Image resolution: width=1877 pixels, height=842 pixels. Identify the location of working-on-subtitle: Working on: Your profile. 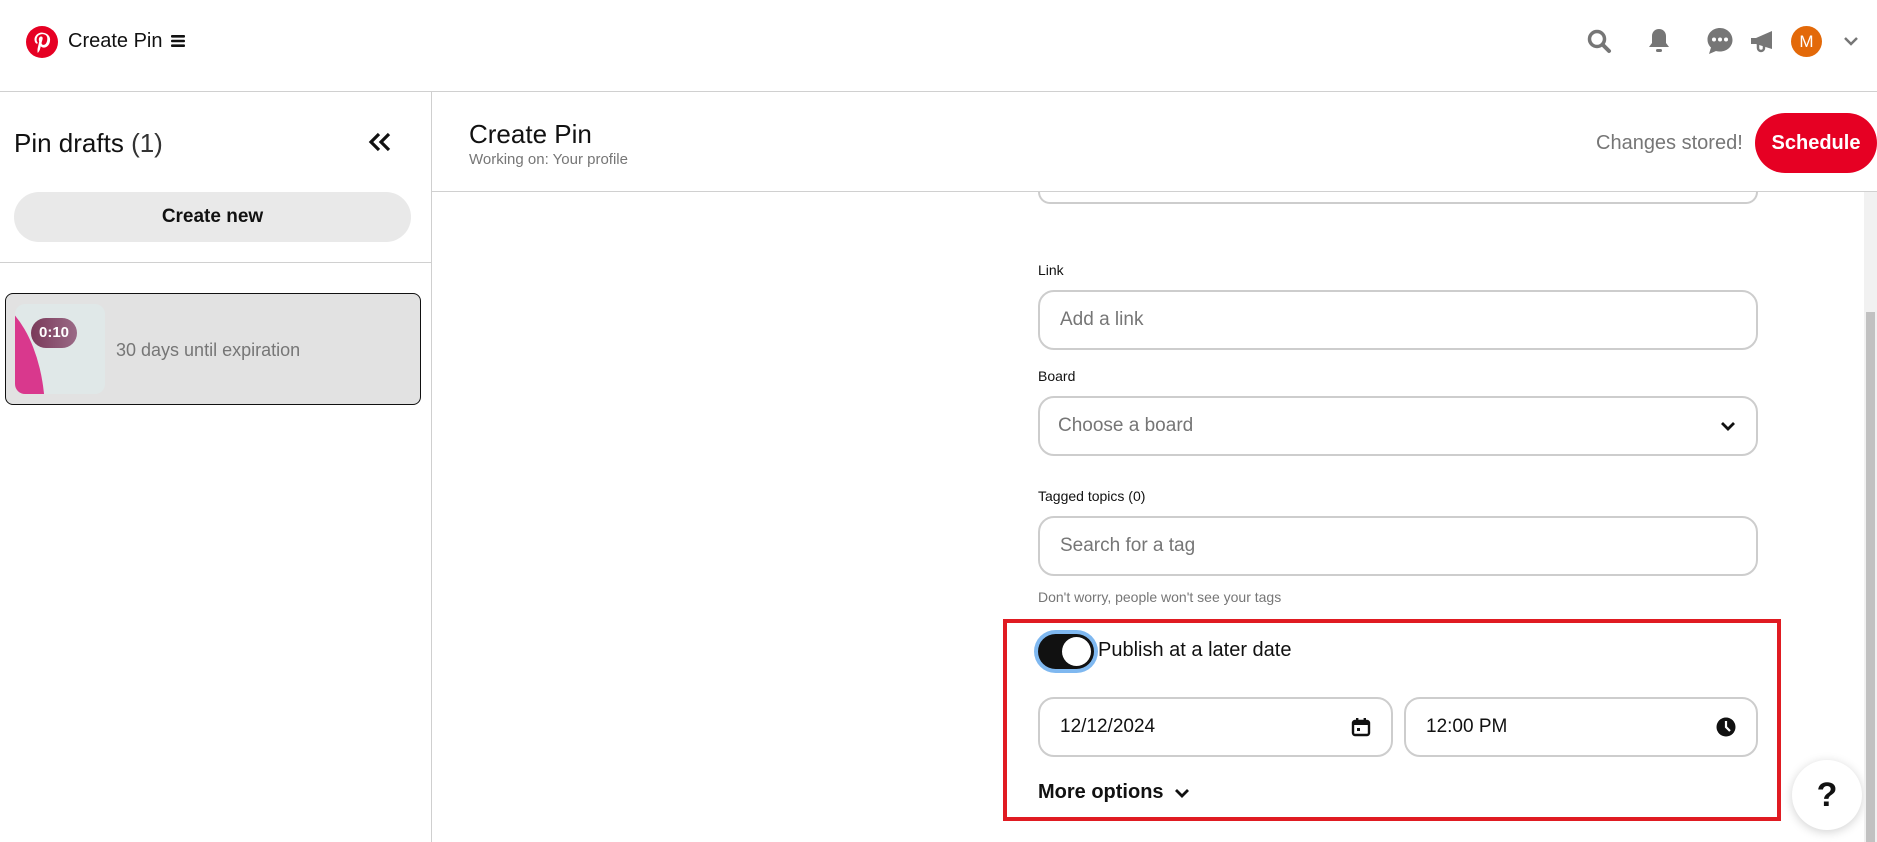
(548, 159).